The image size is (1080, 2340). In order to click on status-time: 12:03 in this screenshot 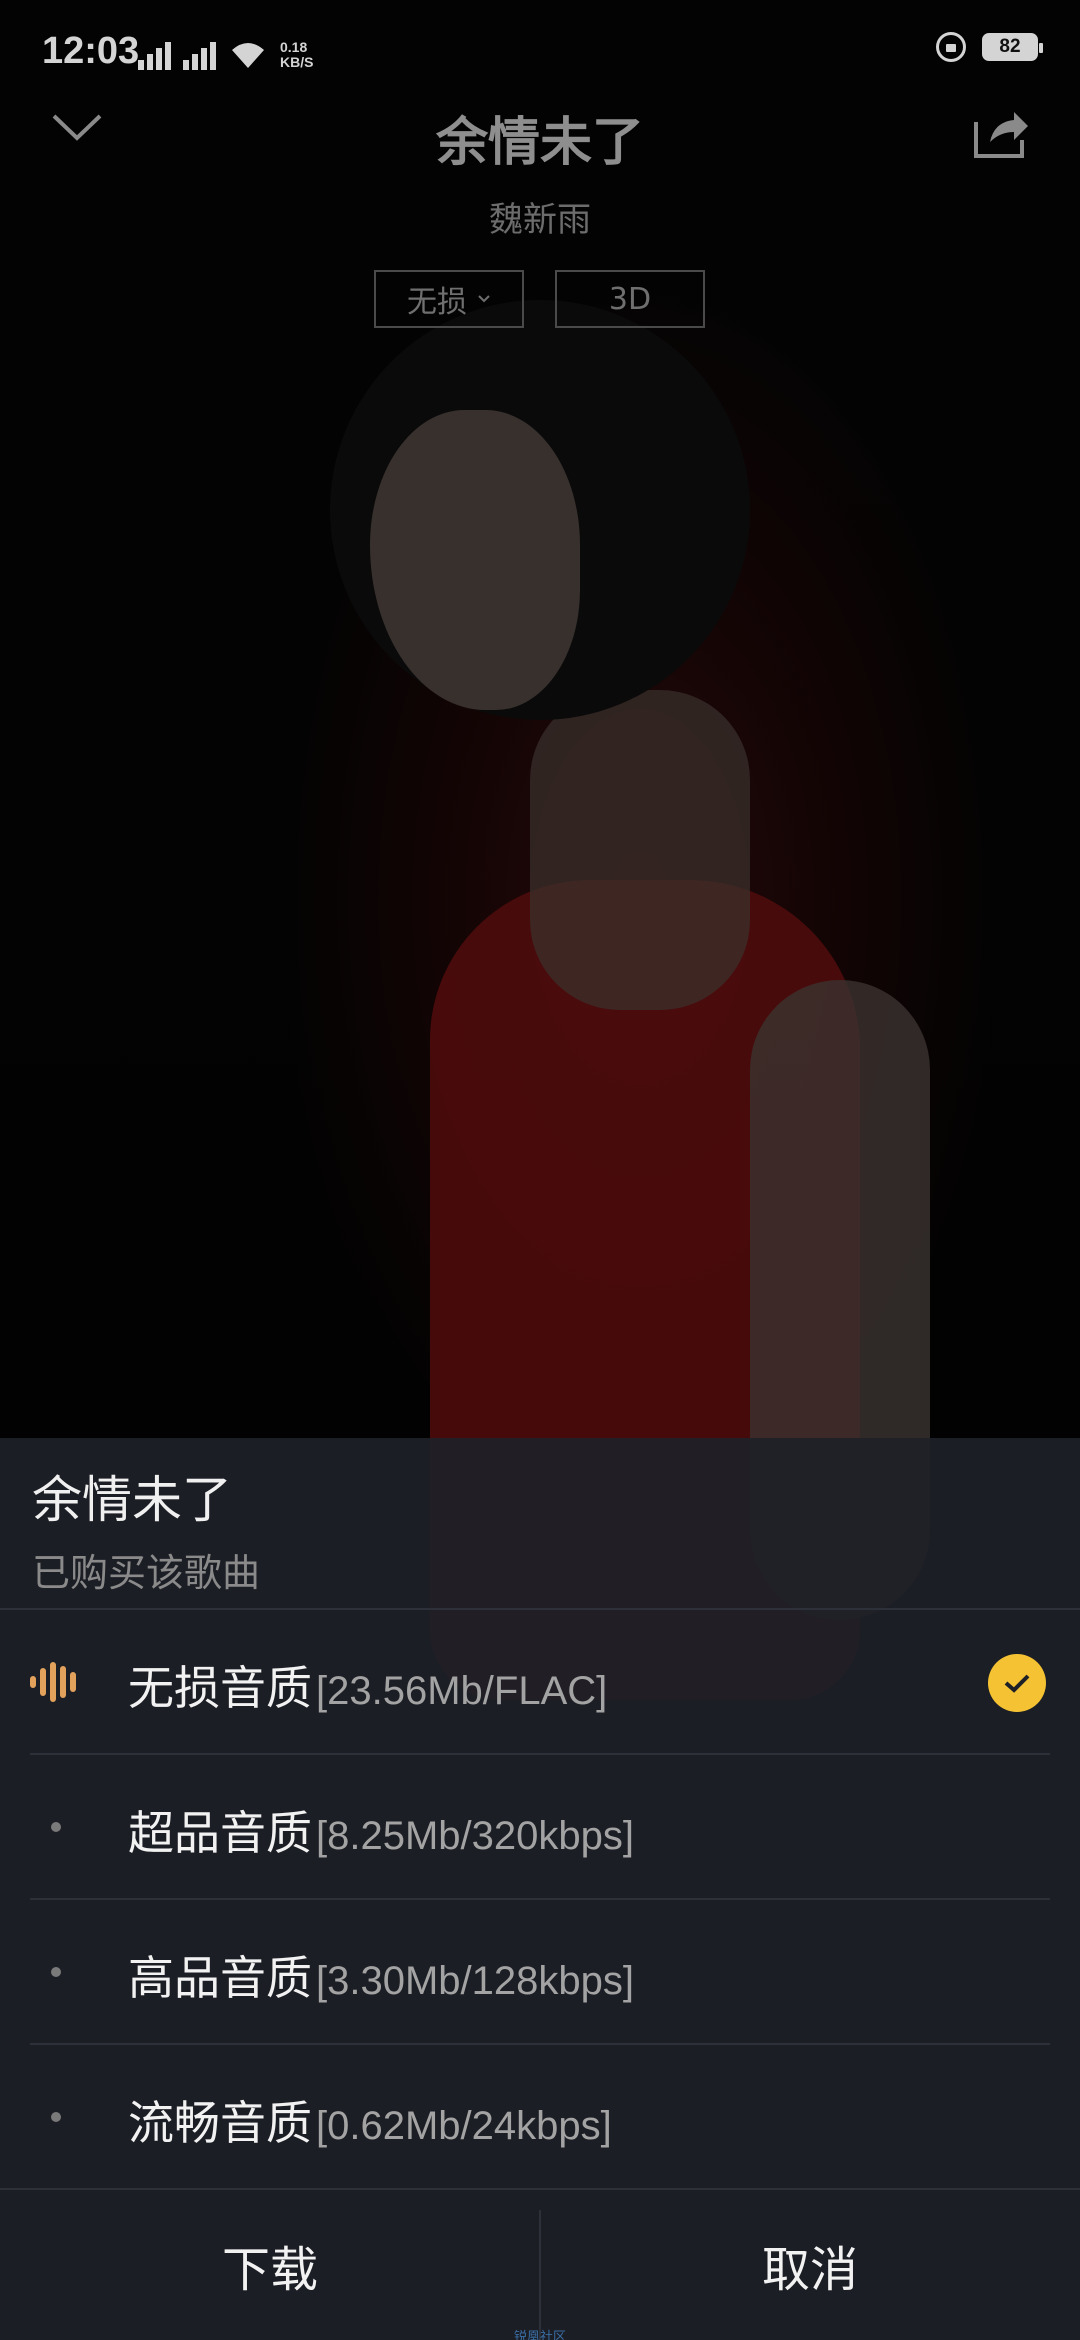, I will do `click(91, 51)`.